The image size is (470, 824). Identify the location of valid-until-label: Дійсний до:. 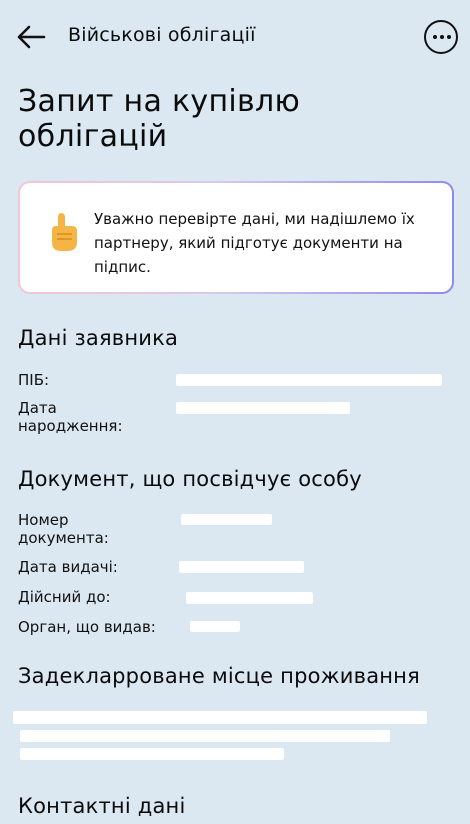
(64, 597).